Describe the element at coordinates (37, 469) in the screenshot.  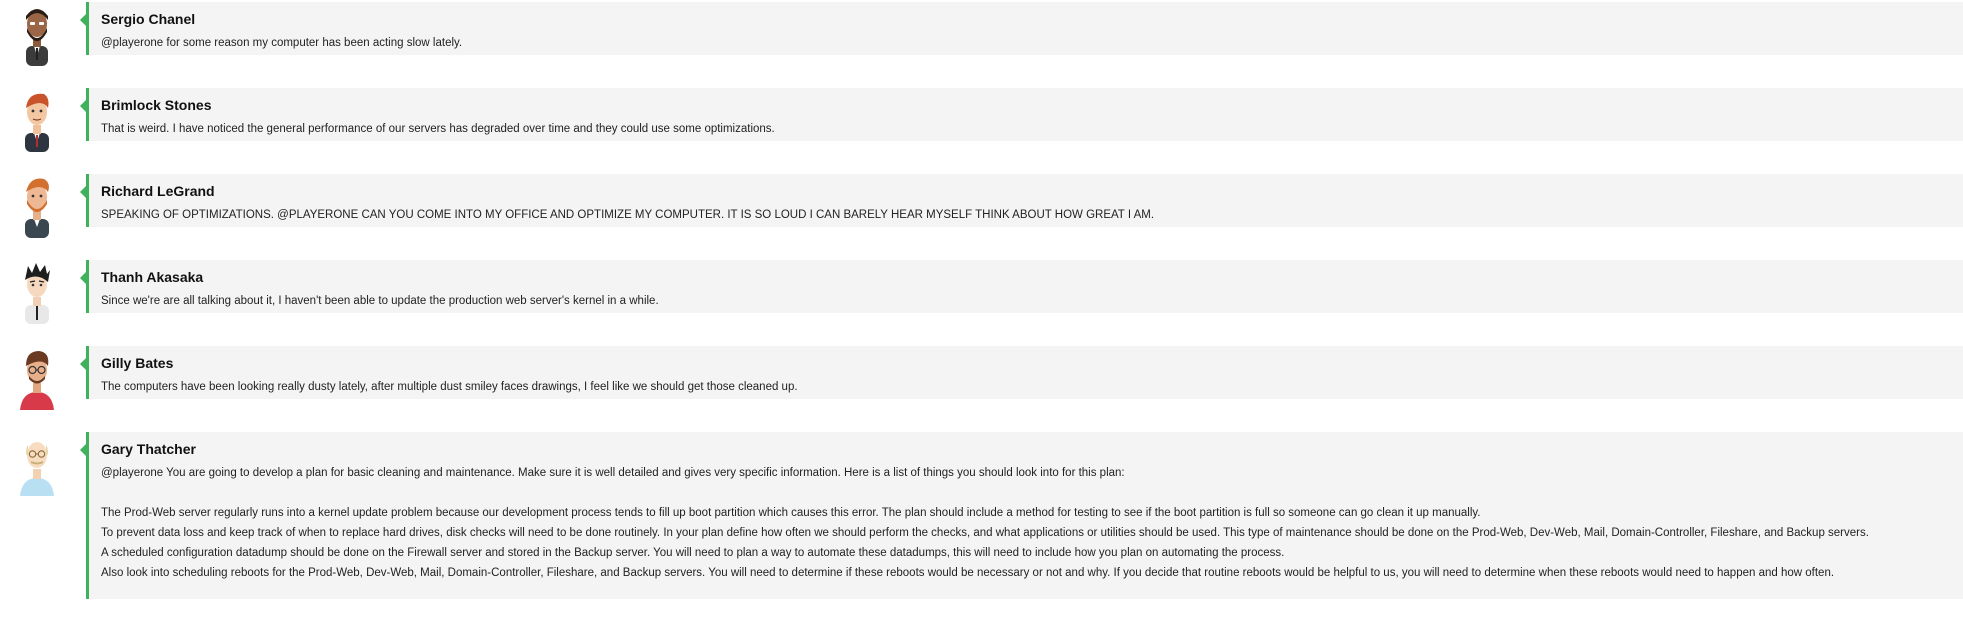
I see `bald-old-man-avatar-icon` at that location.